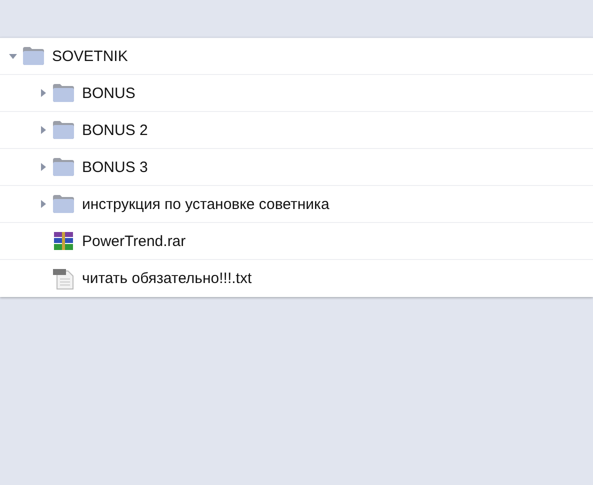 The height and width of the screenshot is (485, 593). What do you see at coordinates (63, 241) in the screenshot?
I see `archive-icon` at bounding box center [63, 241].